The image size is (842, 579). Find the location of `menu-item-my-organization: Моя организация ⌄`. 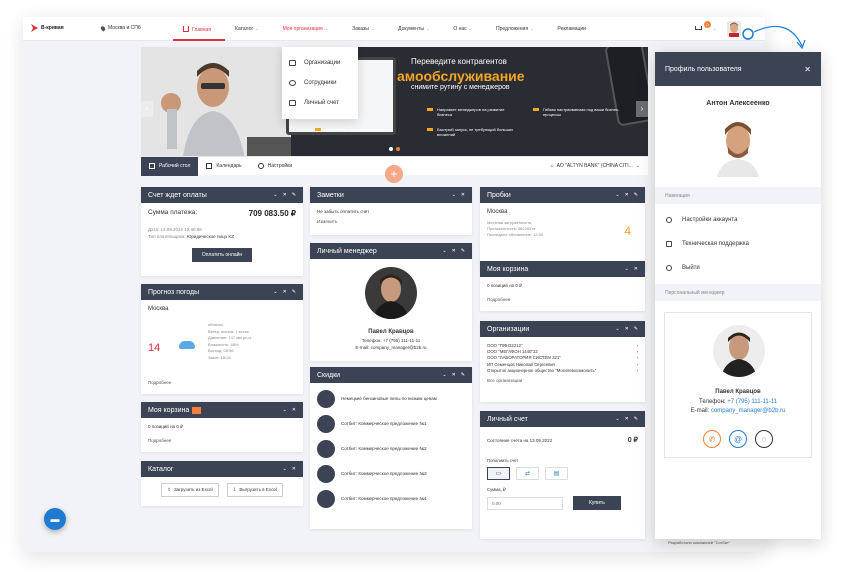

menu-item-my-organization: Моя организация ⌄ is located at coordinates (306, 29).